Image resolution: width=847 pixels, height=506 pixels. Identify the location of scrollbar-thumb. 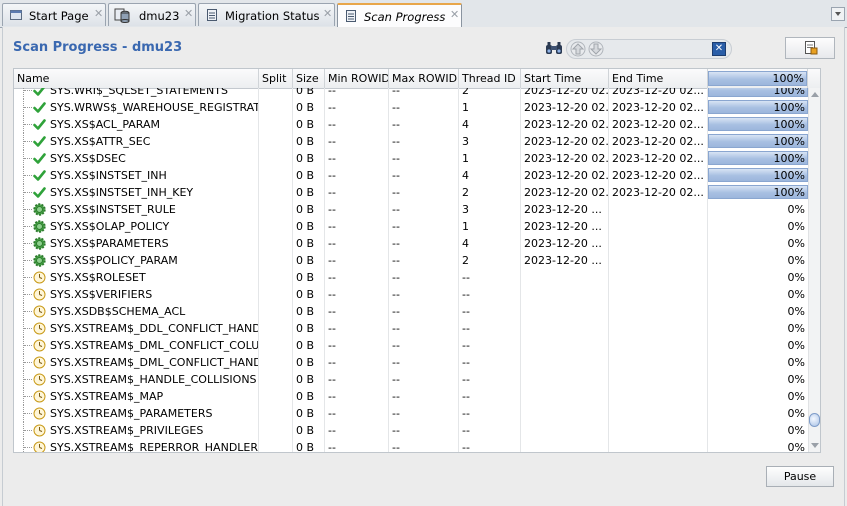
(814, 420).